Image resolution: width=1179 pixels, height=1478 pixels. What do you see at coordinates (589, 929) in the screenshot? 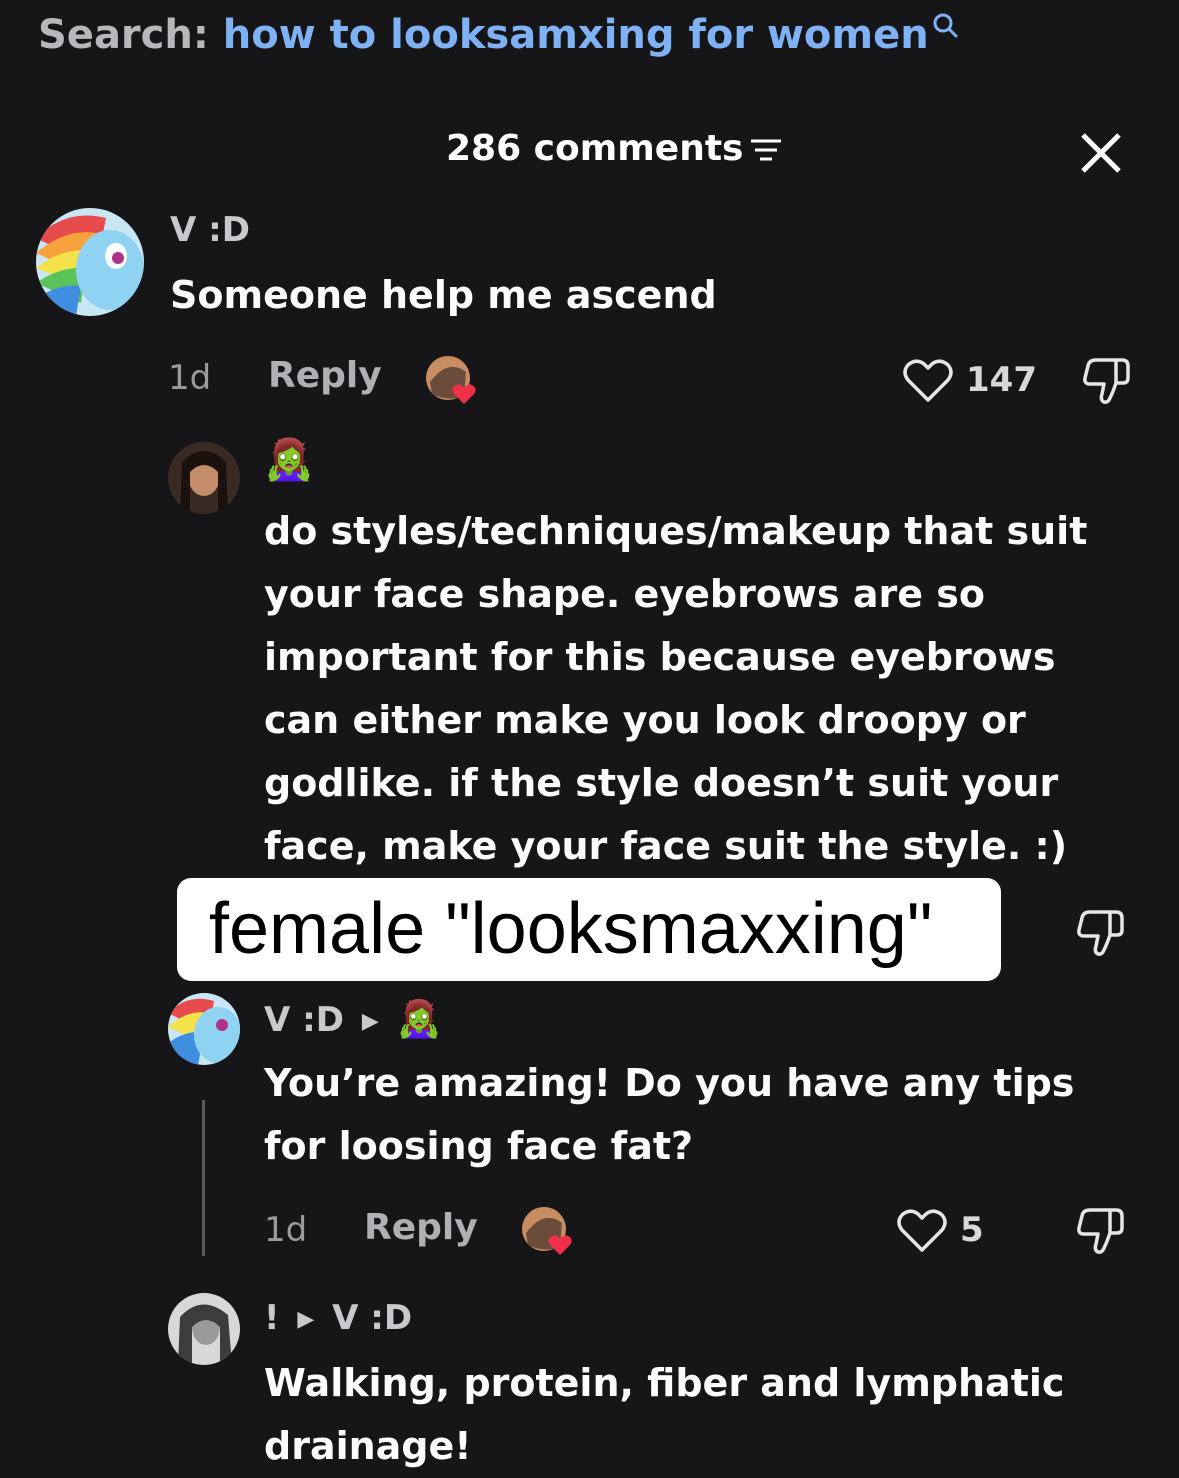
I see `video-caption-overlay: female "looksmaxxing"` at bounding box center [589, 929].